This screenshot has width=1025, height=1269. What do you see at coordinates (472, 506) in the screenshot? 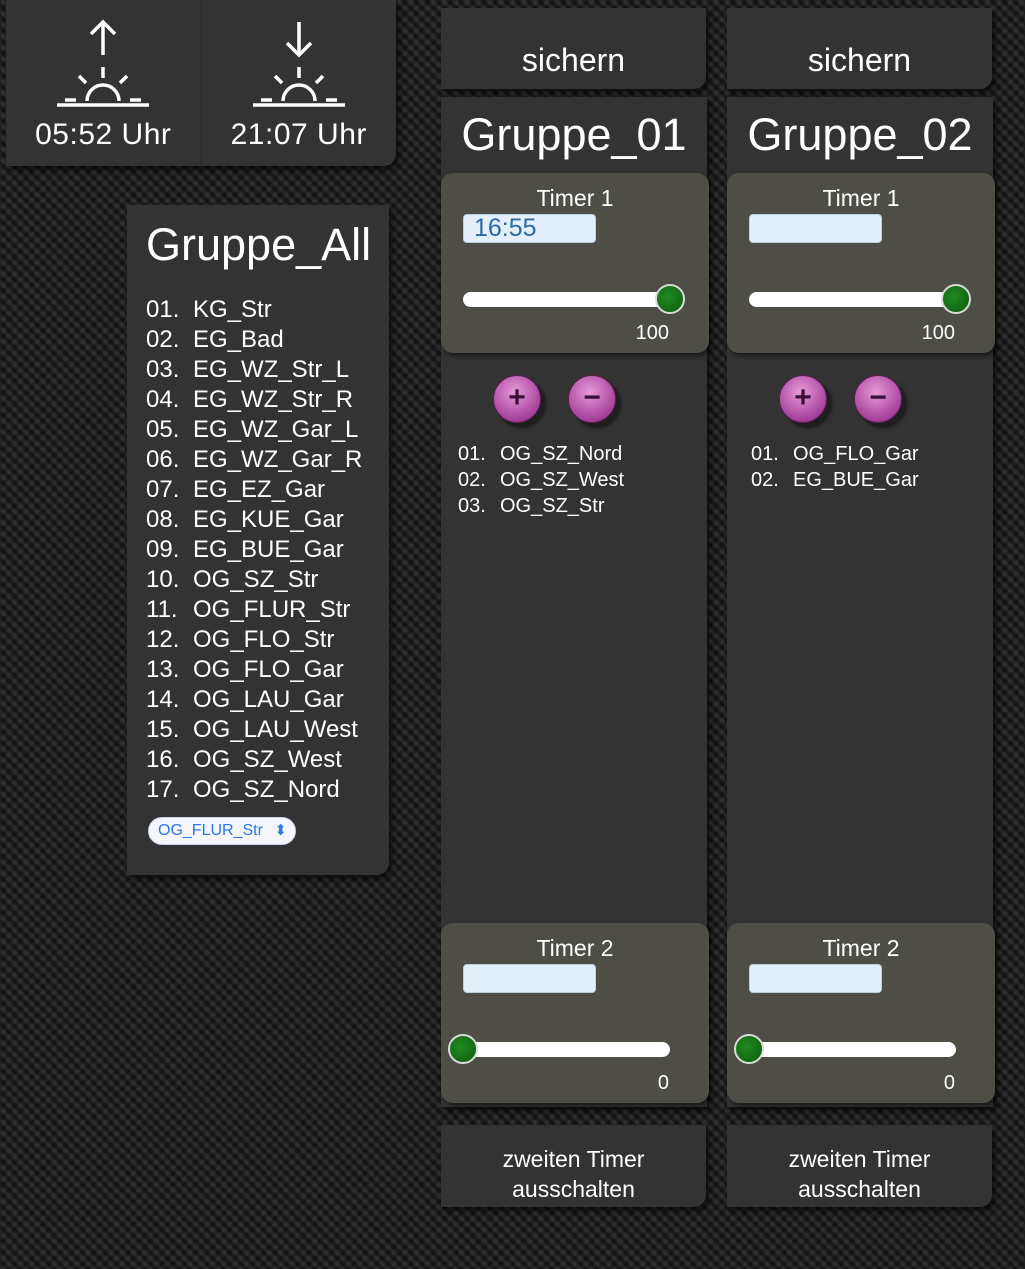
I see `member-number: 03.` at bounding box center [472, 506].